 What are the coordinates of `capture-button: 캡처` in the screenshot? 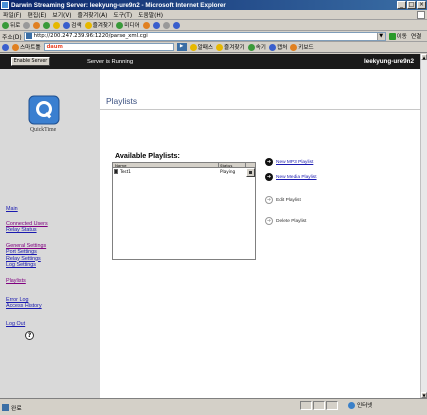 It's located at (278, 47).